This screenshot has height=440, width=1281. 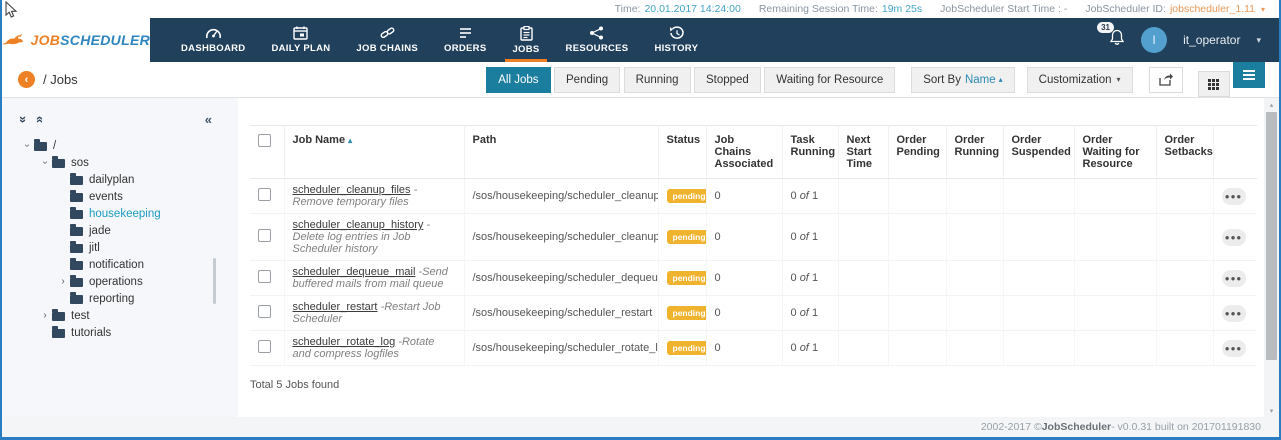 I want to click on sidebar-scrollbar, so click(x=214, y=281).